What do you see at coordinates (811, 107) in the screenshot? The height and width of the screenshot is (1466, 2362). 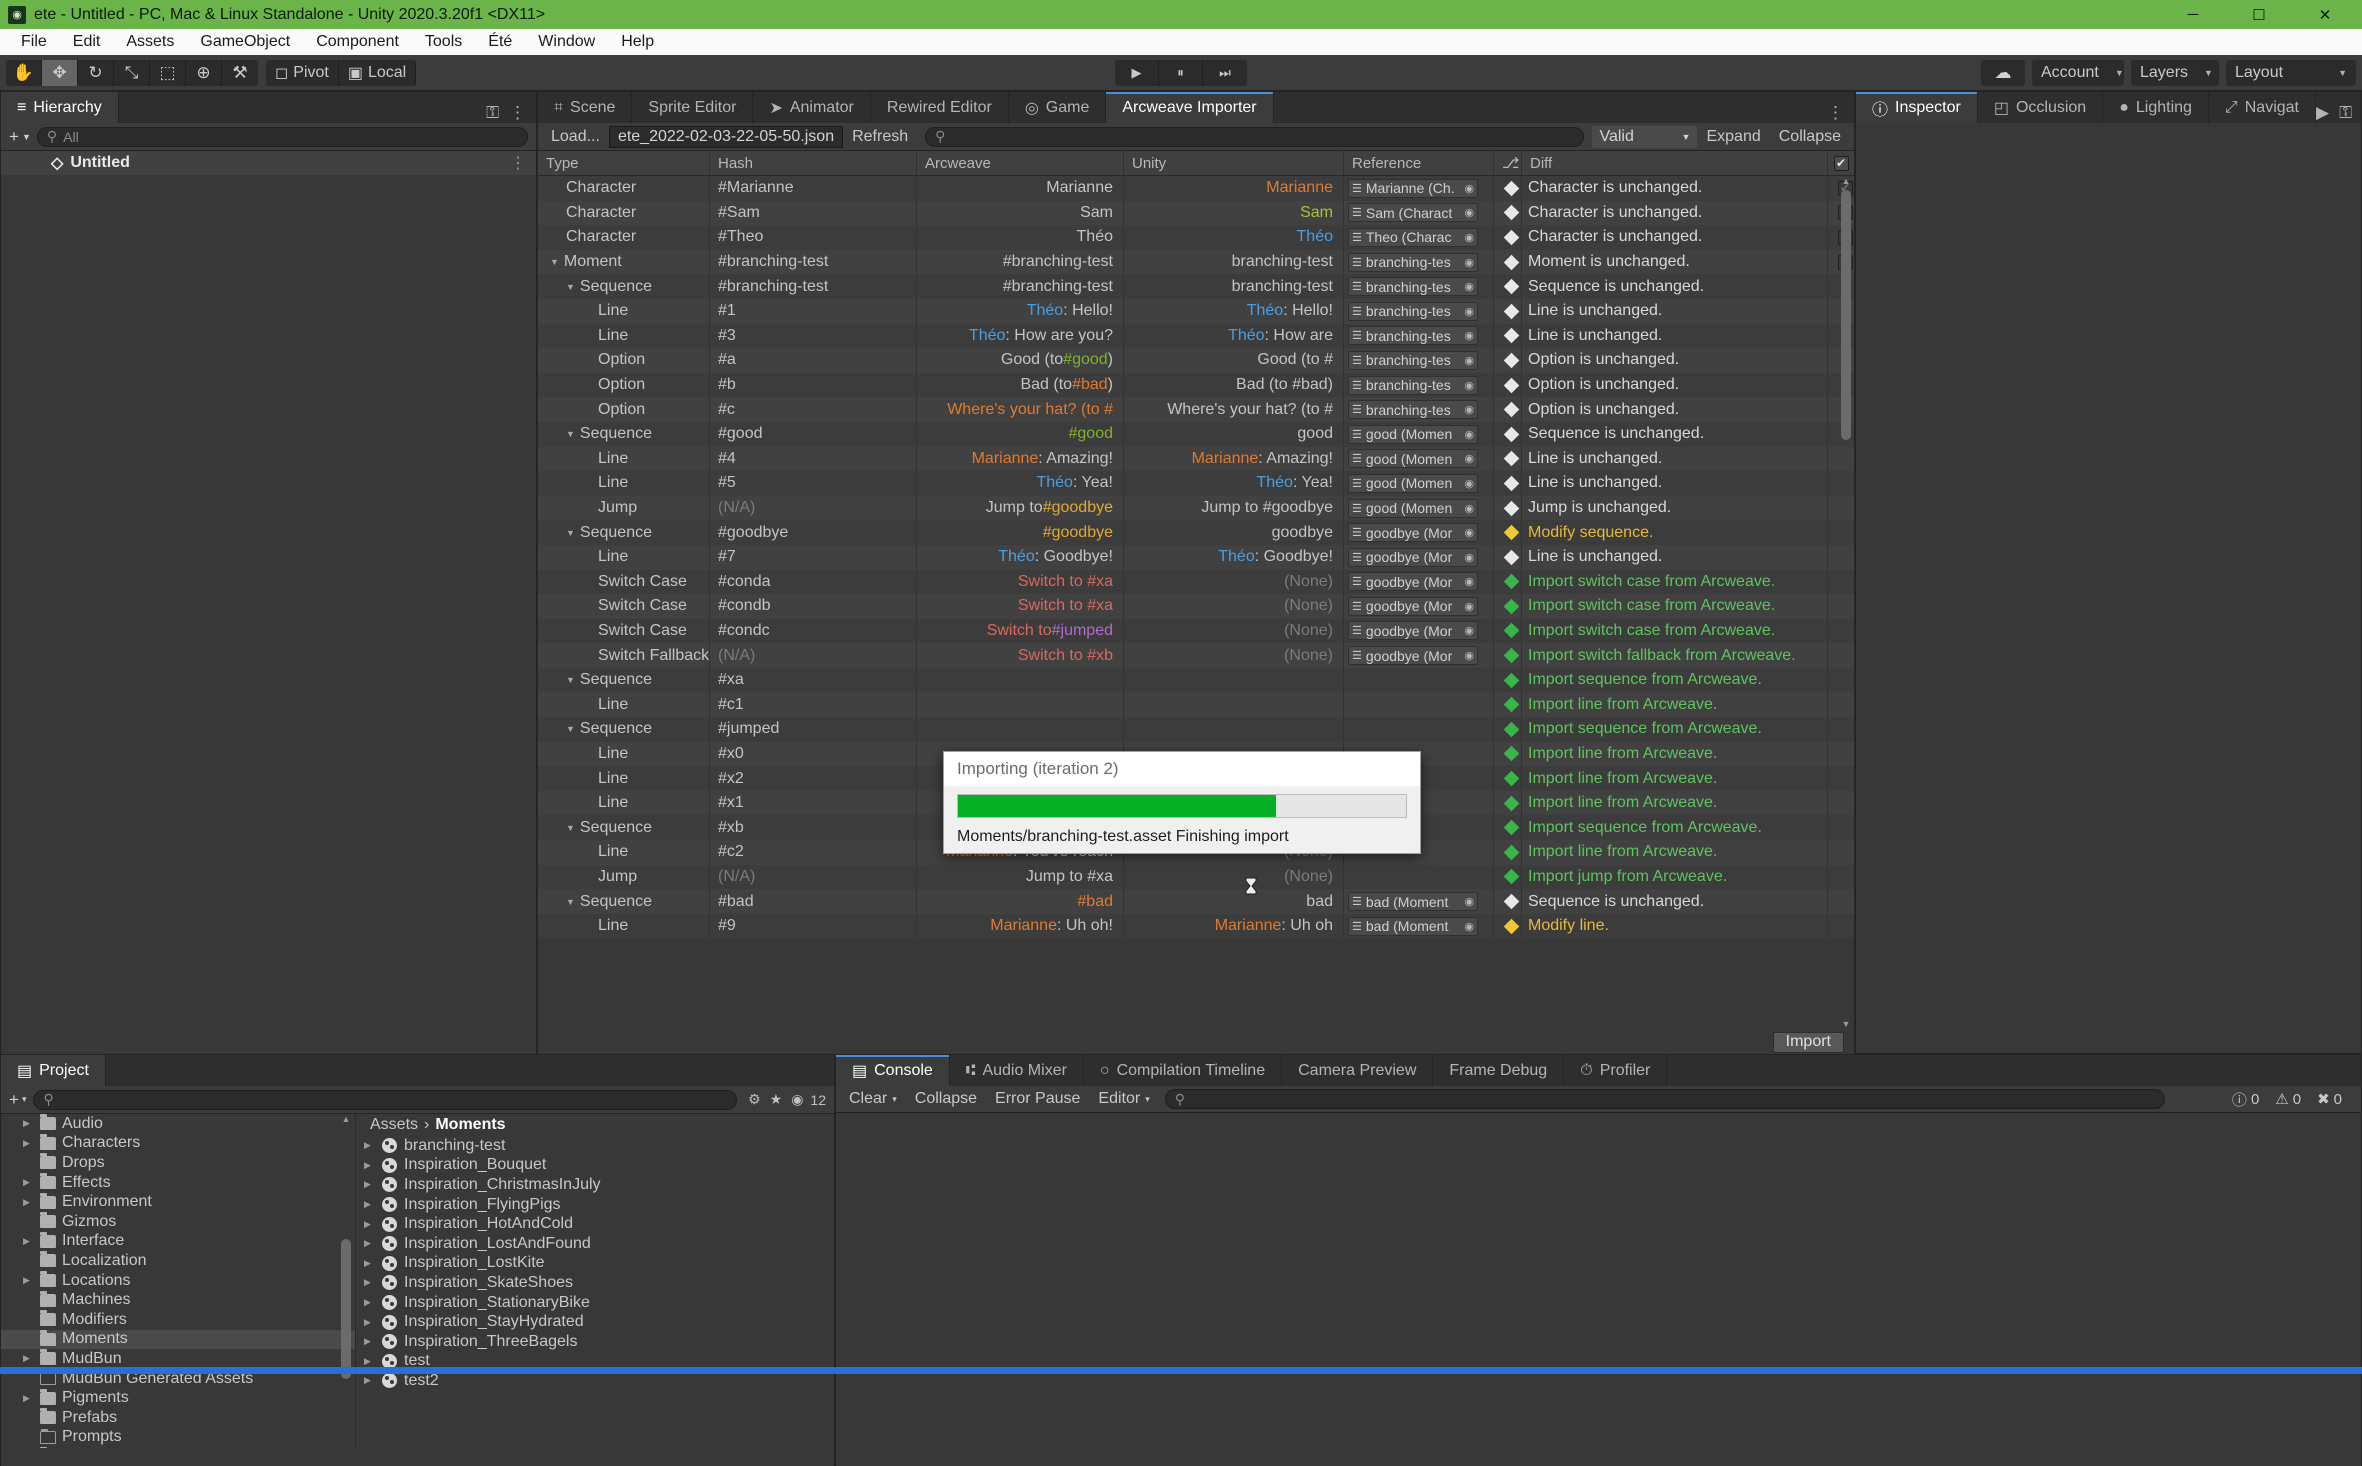 I see `tab-animator: ➤Animator` at bounding box center [811, 107].